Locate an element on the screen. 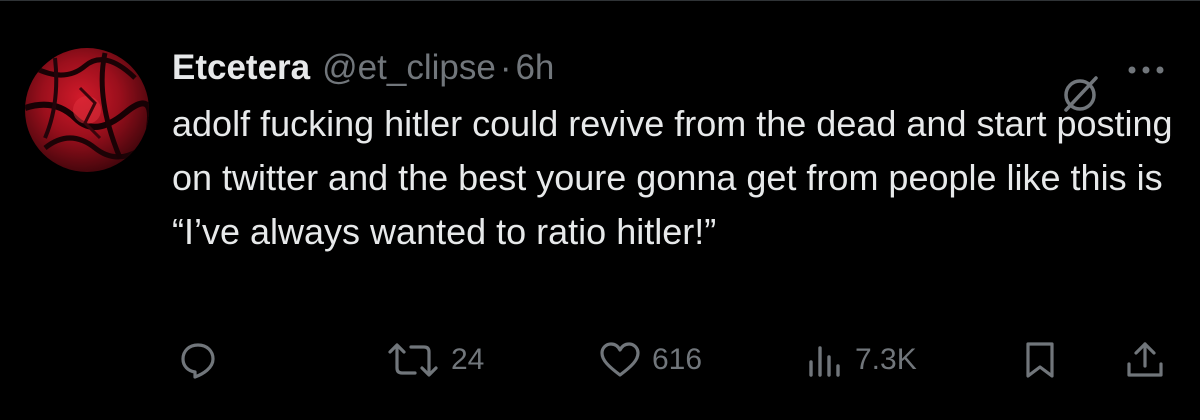 Image resolution: width=1200 pixels, height=420 pixels. action-bar: 24 616 7.3K is located at coordinates (600, 360).